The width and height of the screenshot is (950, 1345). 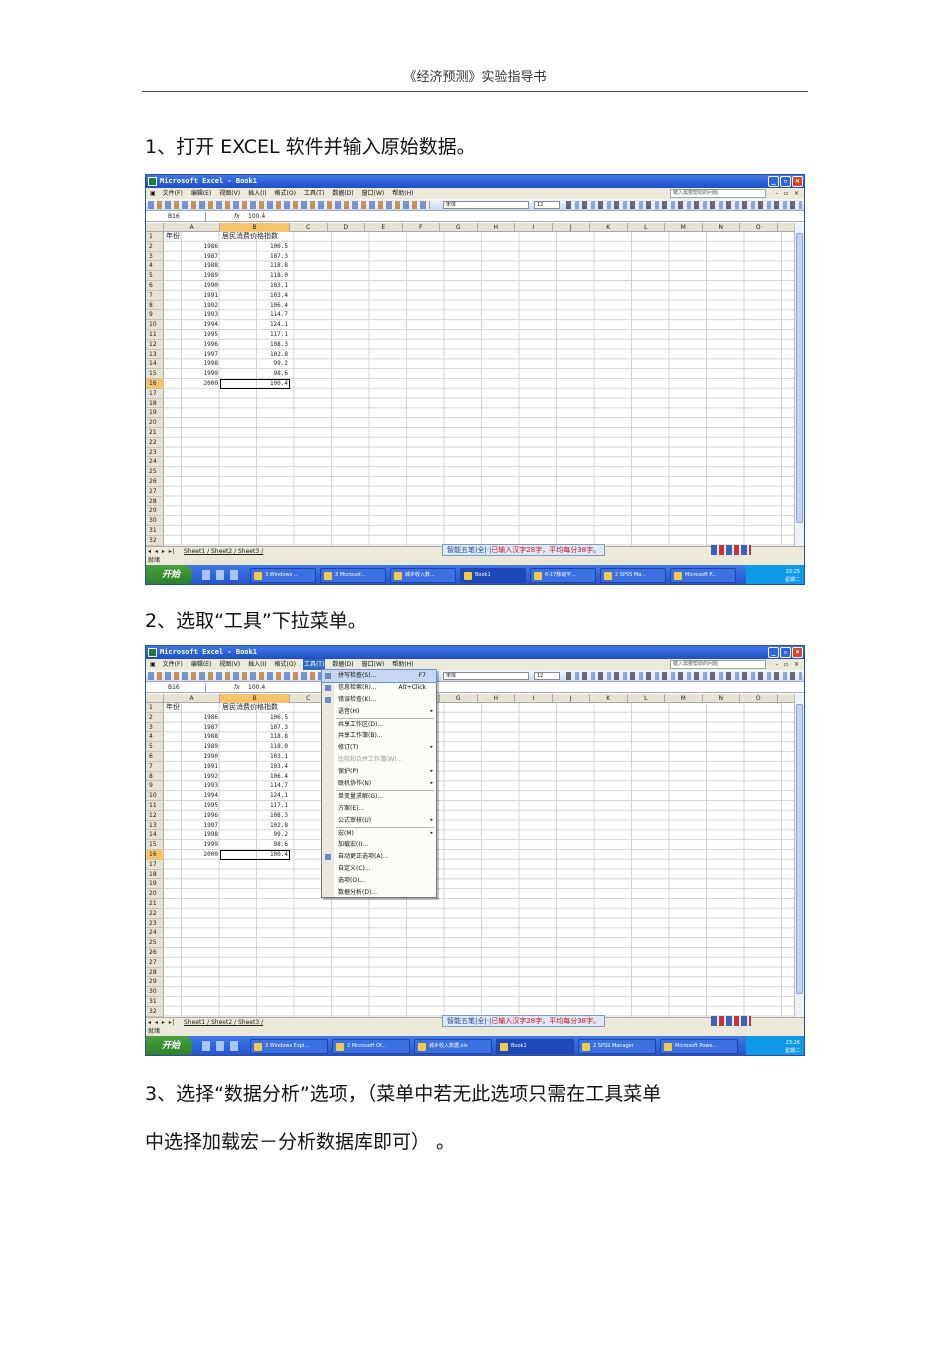 What do you see at coordinates (257, 193) in the screenshot?
I see `menu-item-3: 插入(I)` at bounding box center [257, 193].